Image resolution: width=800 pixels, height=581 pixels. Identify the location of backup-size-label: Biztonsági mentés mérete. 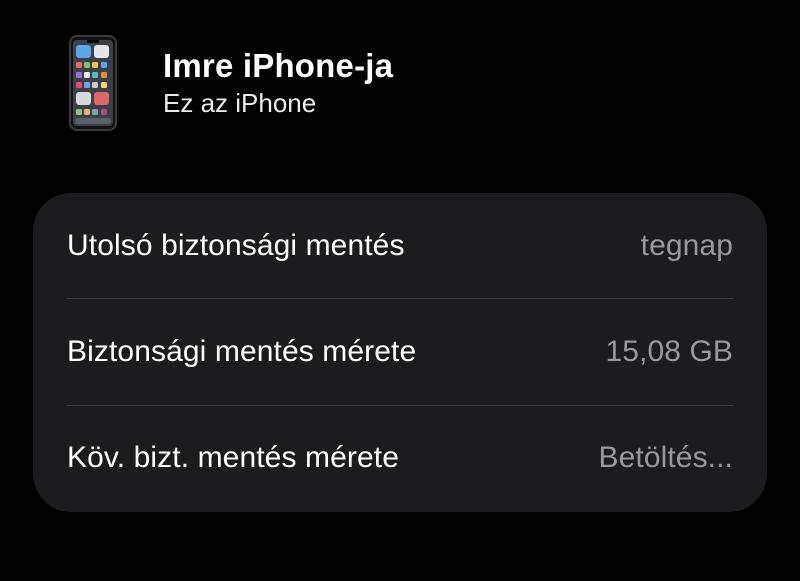
(242, 351).